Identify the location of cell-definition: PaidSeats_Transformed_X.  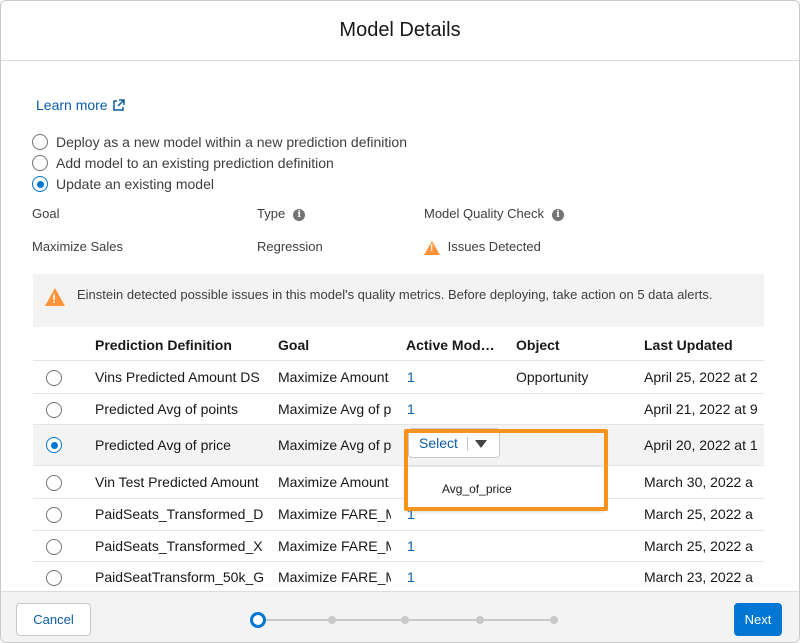
(179, 545).